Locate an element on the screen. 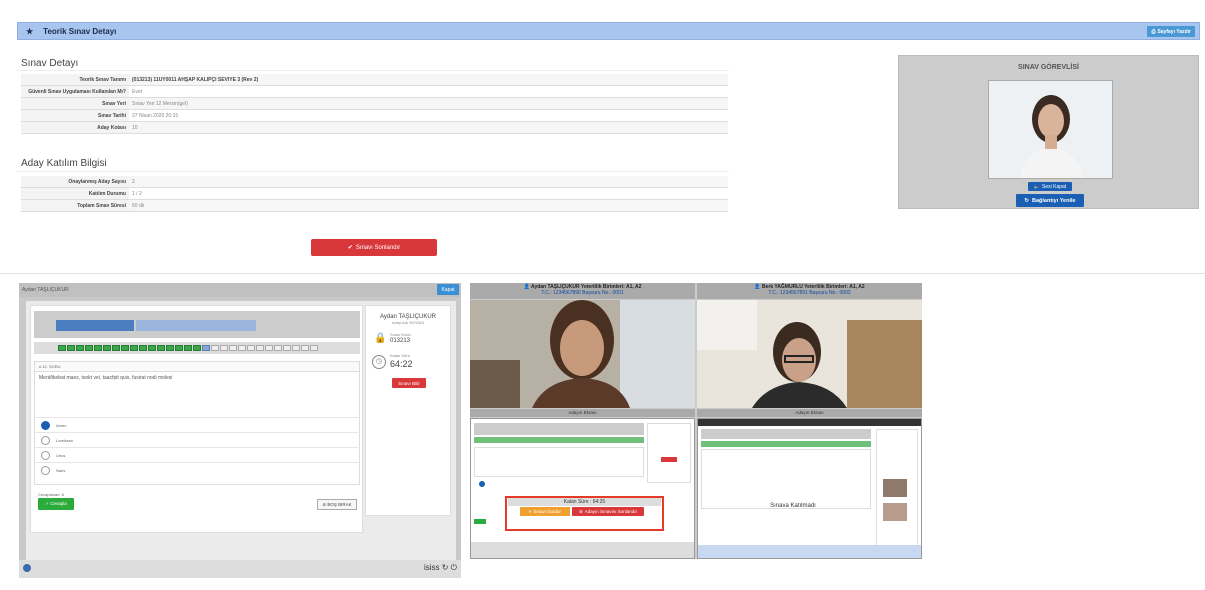  print-button: ⎙ Sayfayı Yazdır is located at coordinates (1171, 31).